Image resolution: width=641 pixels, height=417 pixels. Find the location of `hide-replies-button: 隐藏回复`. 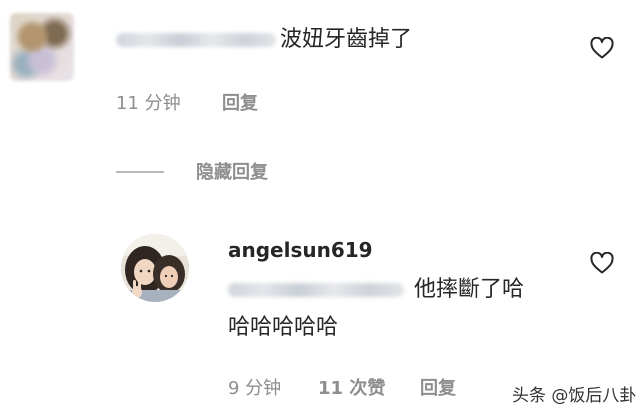

hide-replies-button: 隐藏回复 is located at coordinates (232, 171).